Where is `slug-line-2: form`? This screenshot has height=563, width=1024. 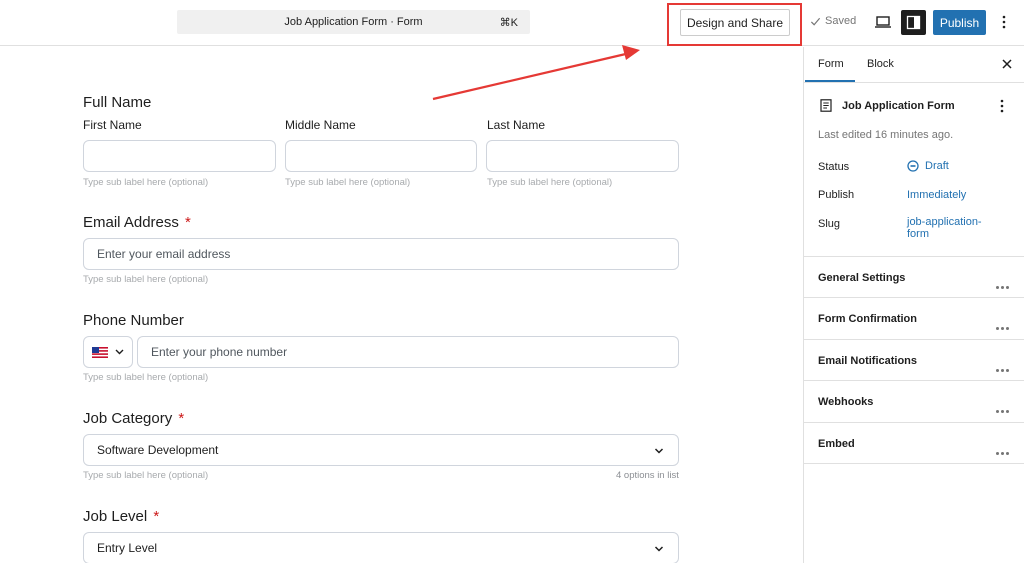 slug-line-2: form is located at coordinates (918, 234).